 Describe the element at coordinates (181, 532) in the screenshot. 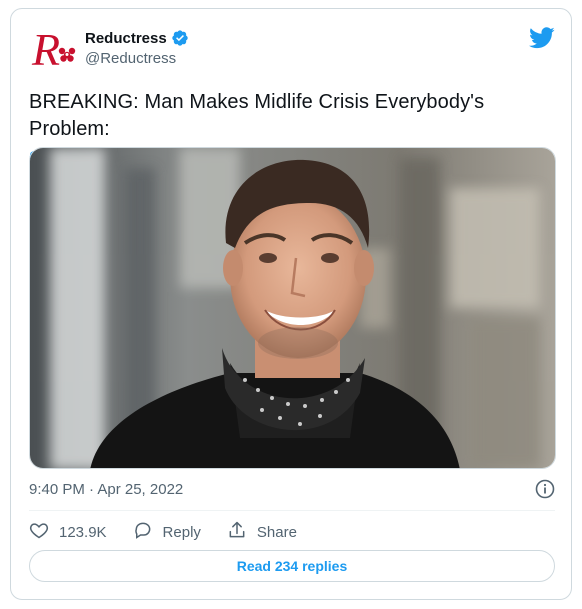

I see `reply-label: Reply` at that location.